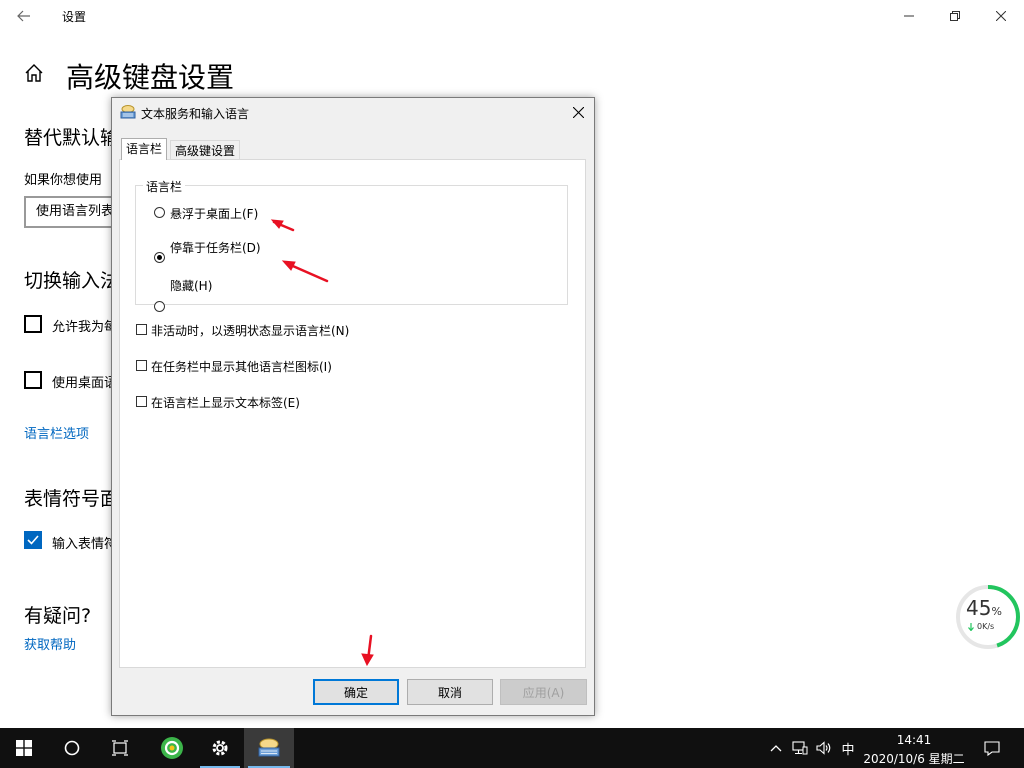  I want to click on network-speed-widget: 45% 0K/s, so click(988, 617).